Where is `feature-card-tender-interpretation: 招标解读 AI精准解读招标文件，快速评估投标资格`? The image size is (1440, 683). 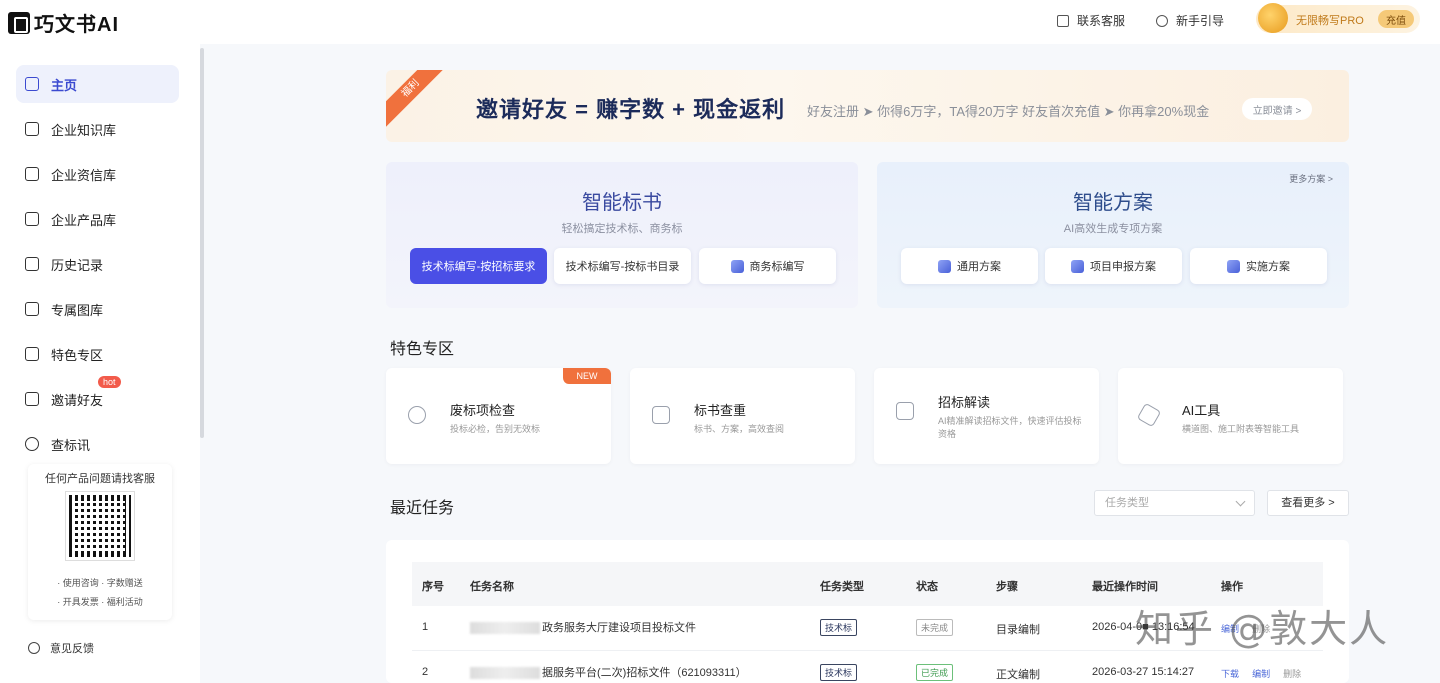 feature-card-tender-interpretation: 招标解读 AI精准解读招标文件，快速评估投标资格 is located at coordinates (986, 416).